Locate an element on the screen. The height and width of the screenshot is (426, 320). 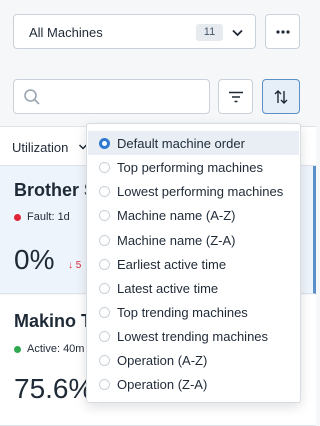
more-horizontal-icon is located at coordinates (282, 31).